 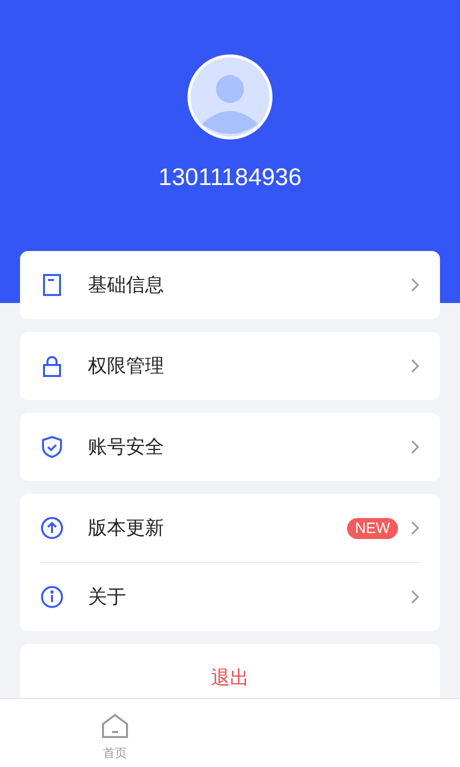 What do you see at coordinates (249, 447) in the screenshot?
I see `menu-item-label: 账号安全` at bounding box center [249, 447].